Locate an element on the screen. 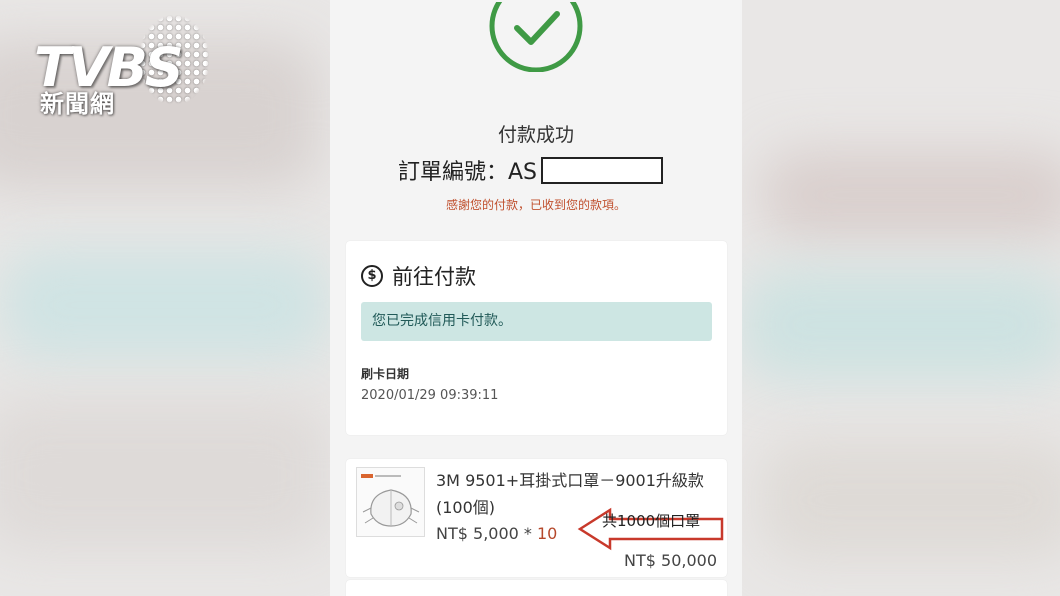 The height and width of the screenshot is (596, 1060). card-date-value: 2020/01/29 09:39:11 is located at coordinates (430, 395).